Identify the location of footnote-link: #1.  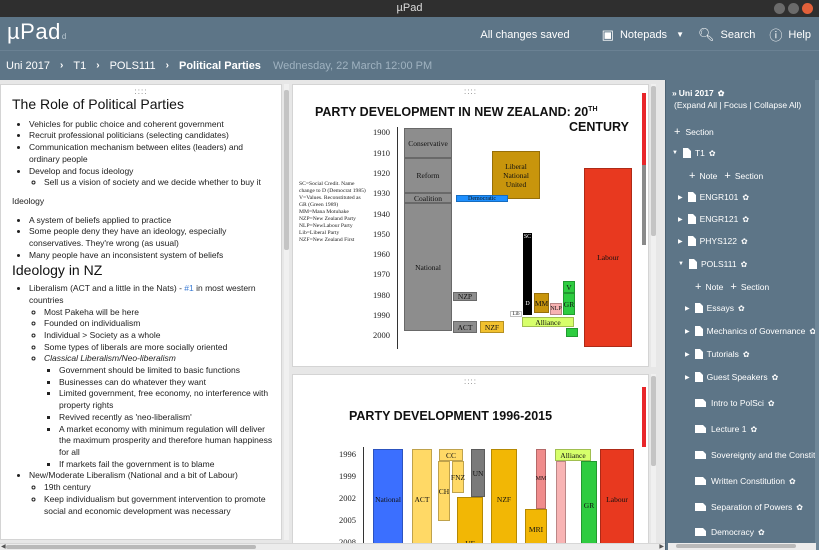
(188, 288).